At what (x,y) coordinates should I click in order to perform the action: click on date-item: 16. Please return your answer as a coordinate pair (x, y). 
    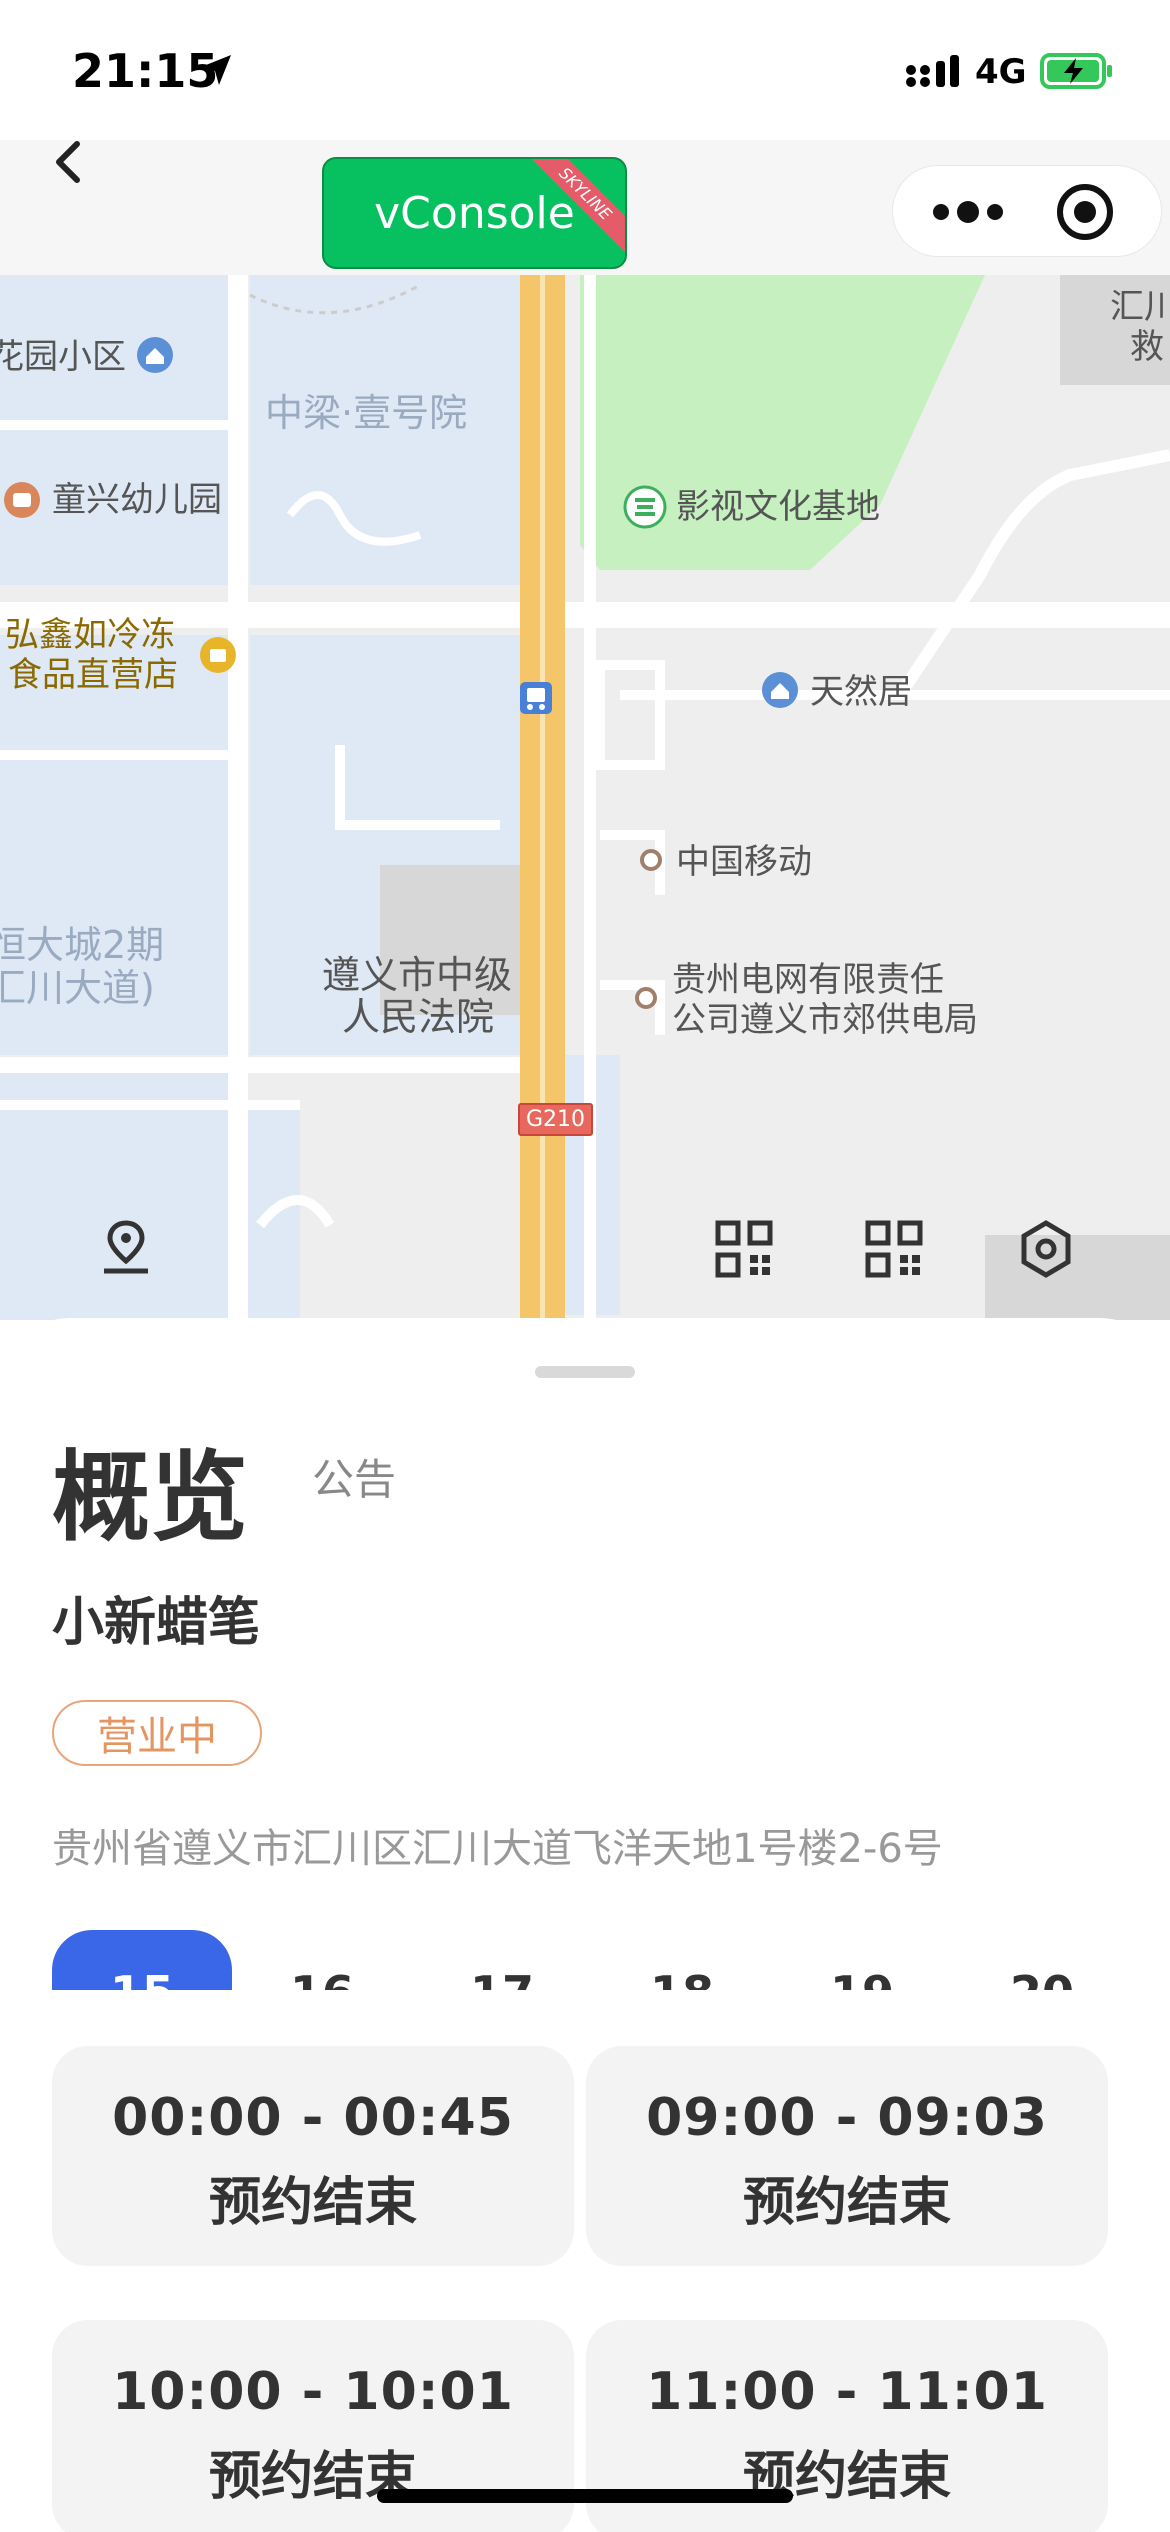
    Looking at the image, I should click on (322, 1978).